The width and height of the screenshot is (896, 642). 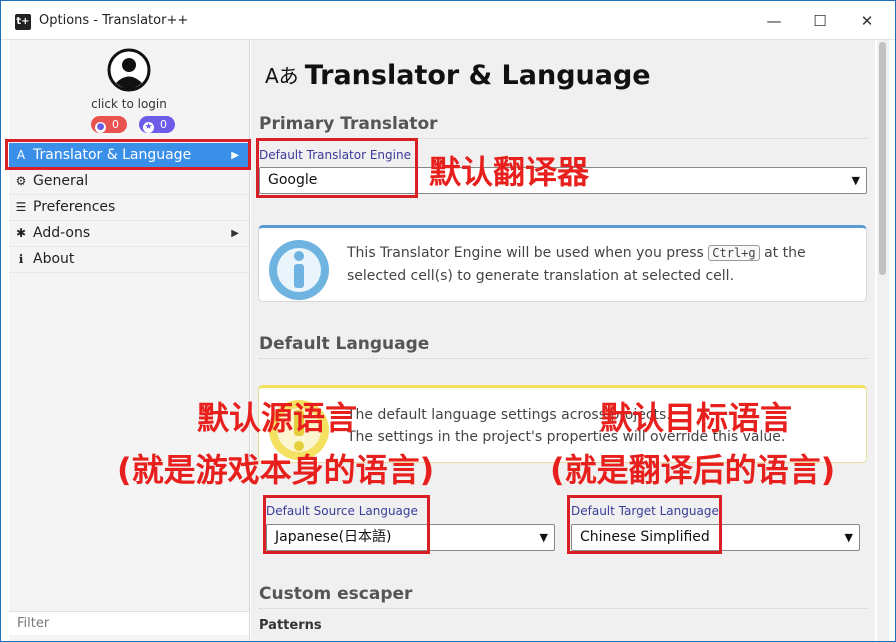 I want to click on app-icon: t+, so click(x=23, y=22).